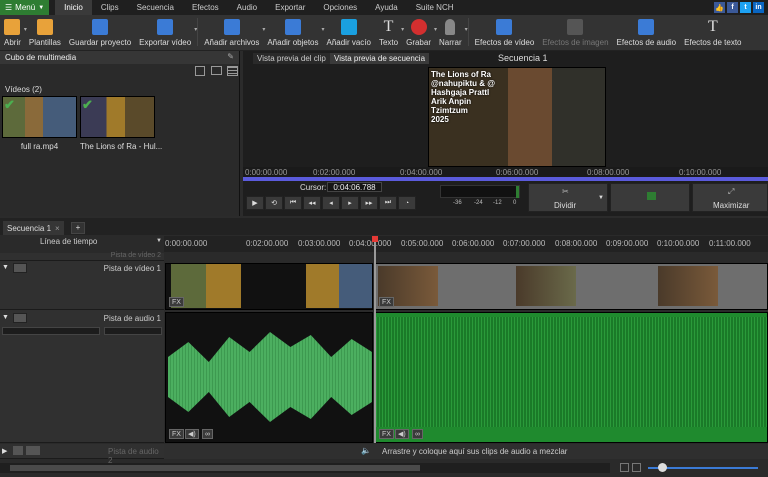 The width and height of the screenshot is (768, 477). What do you see at coordinates (407, 203) in the screenshot?
I see `speed-icon: ◔` at bounding box center [407, 203].